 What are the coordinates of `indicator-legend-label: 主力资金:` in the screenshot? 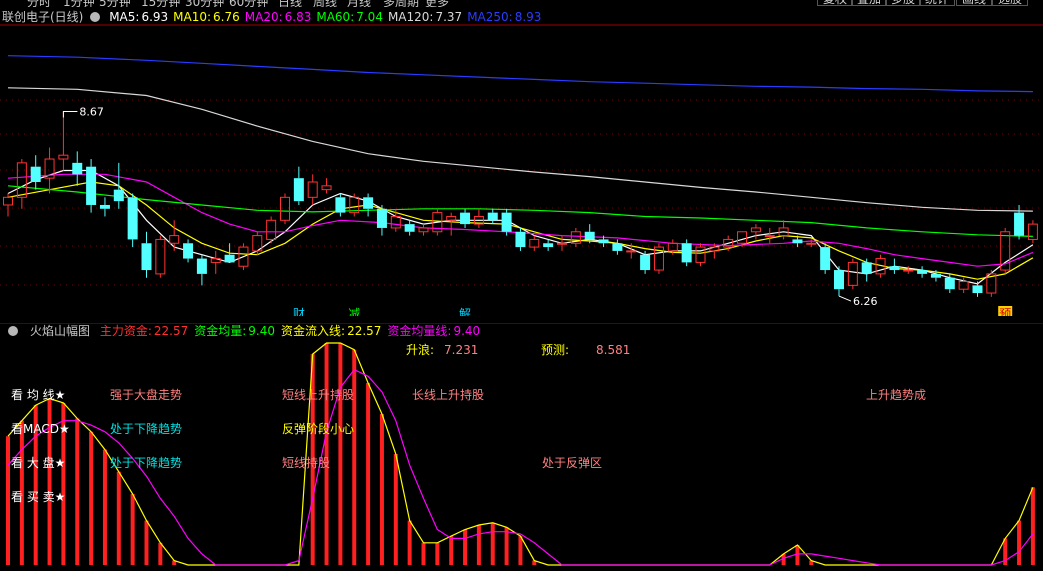 It's located at (125, 331).